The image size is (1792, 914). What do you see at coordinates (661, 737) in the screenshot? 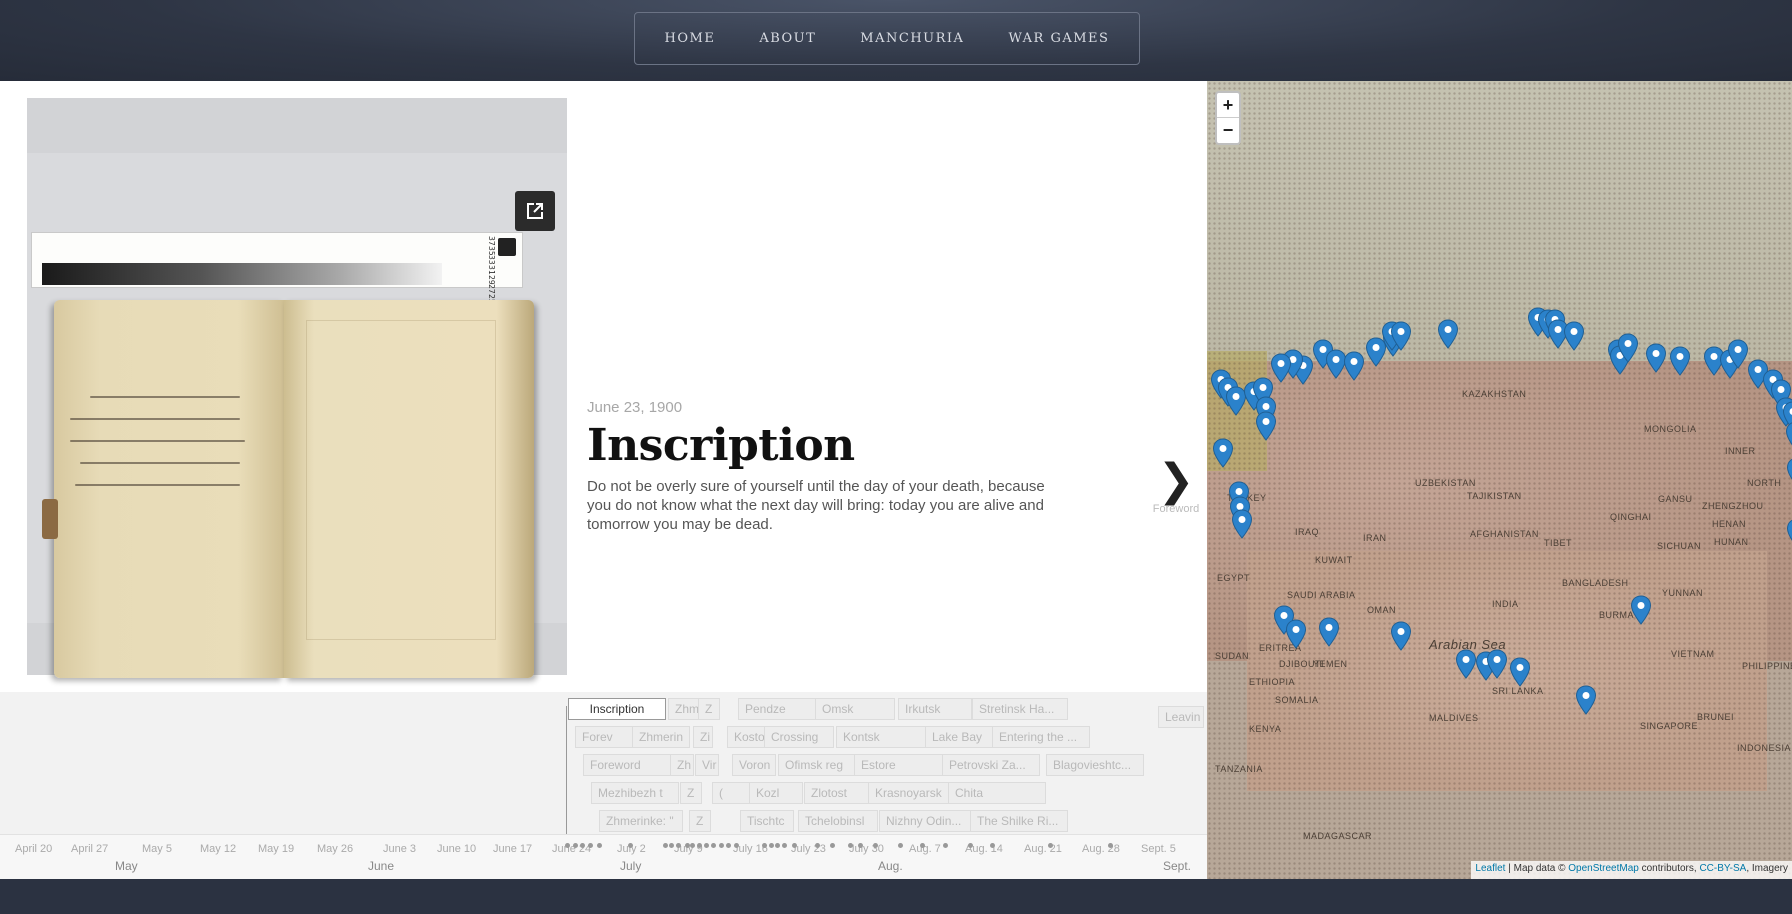
I see `timeline-card: Zhmerin` at bounding box center [661, 737].